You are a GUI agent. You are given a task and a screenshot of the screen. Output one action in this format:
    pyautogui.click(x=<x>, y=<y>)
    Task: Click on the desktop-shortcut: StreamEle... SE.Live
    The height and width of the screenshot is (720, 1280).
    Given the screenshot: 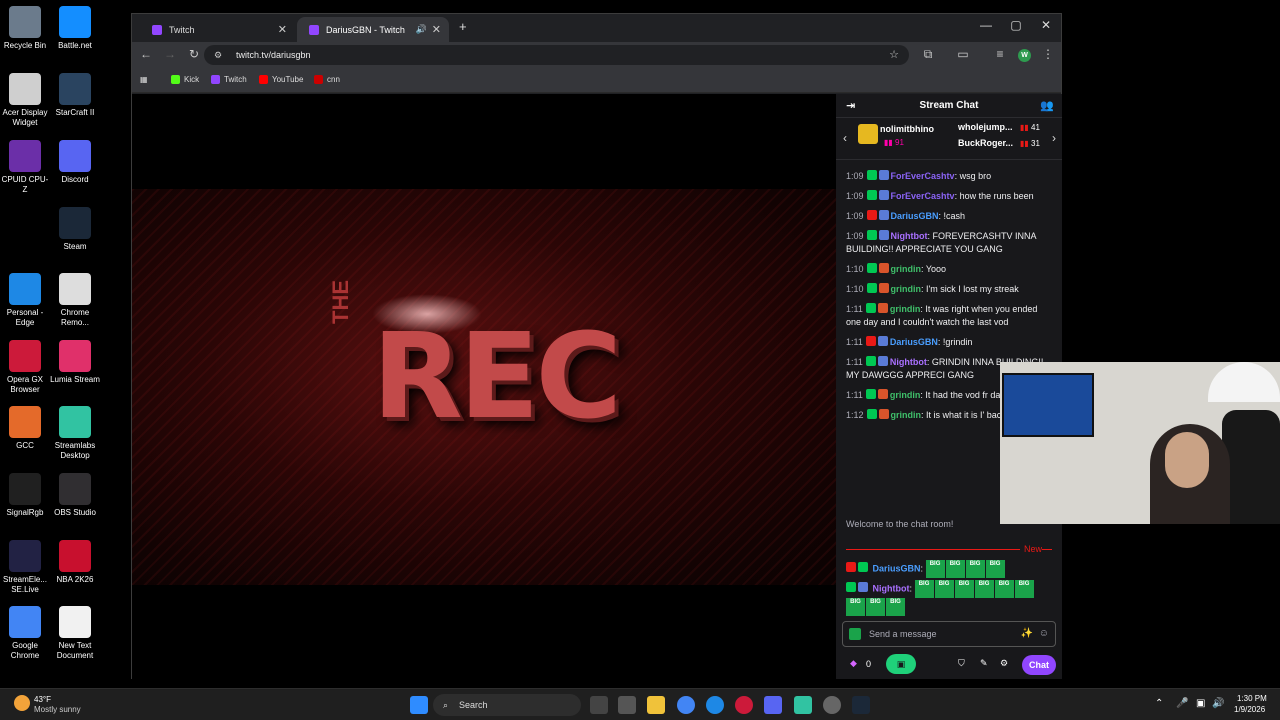 What is the action you would take?
    pyautogui.click(x=25, y=567)
    